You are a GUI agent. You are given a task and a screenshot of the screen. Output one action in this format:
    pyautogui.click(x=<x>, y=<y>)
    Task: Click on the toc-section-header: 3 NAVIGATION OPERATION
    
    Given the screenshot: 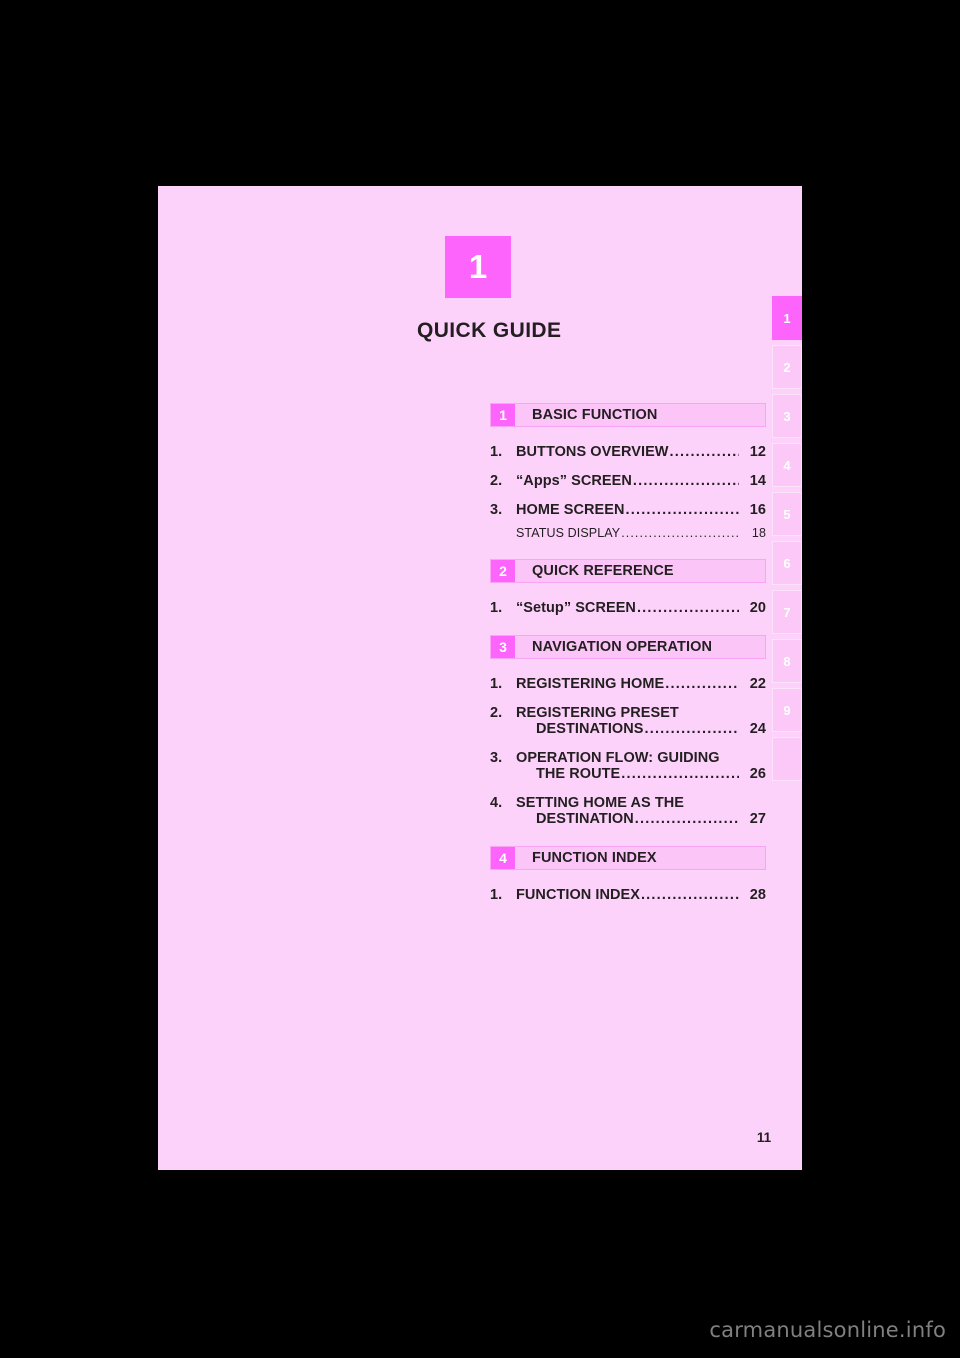 What is the action you would take?
    pyautogui.click(x=628, y=647)
    